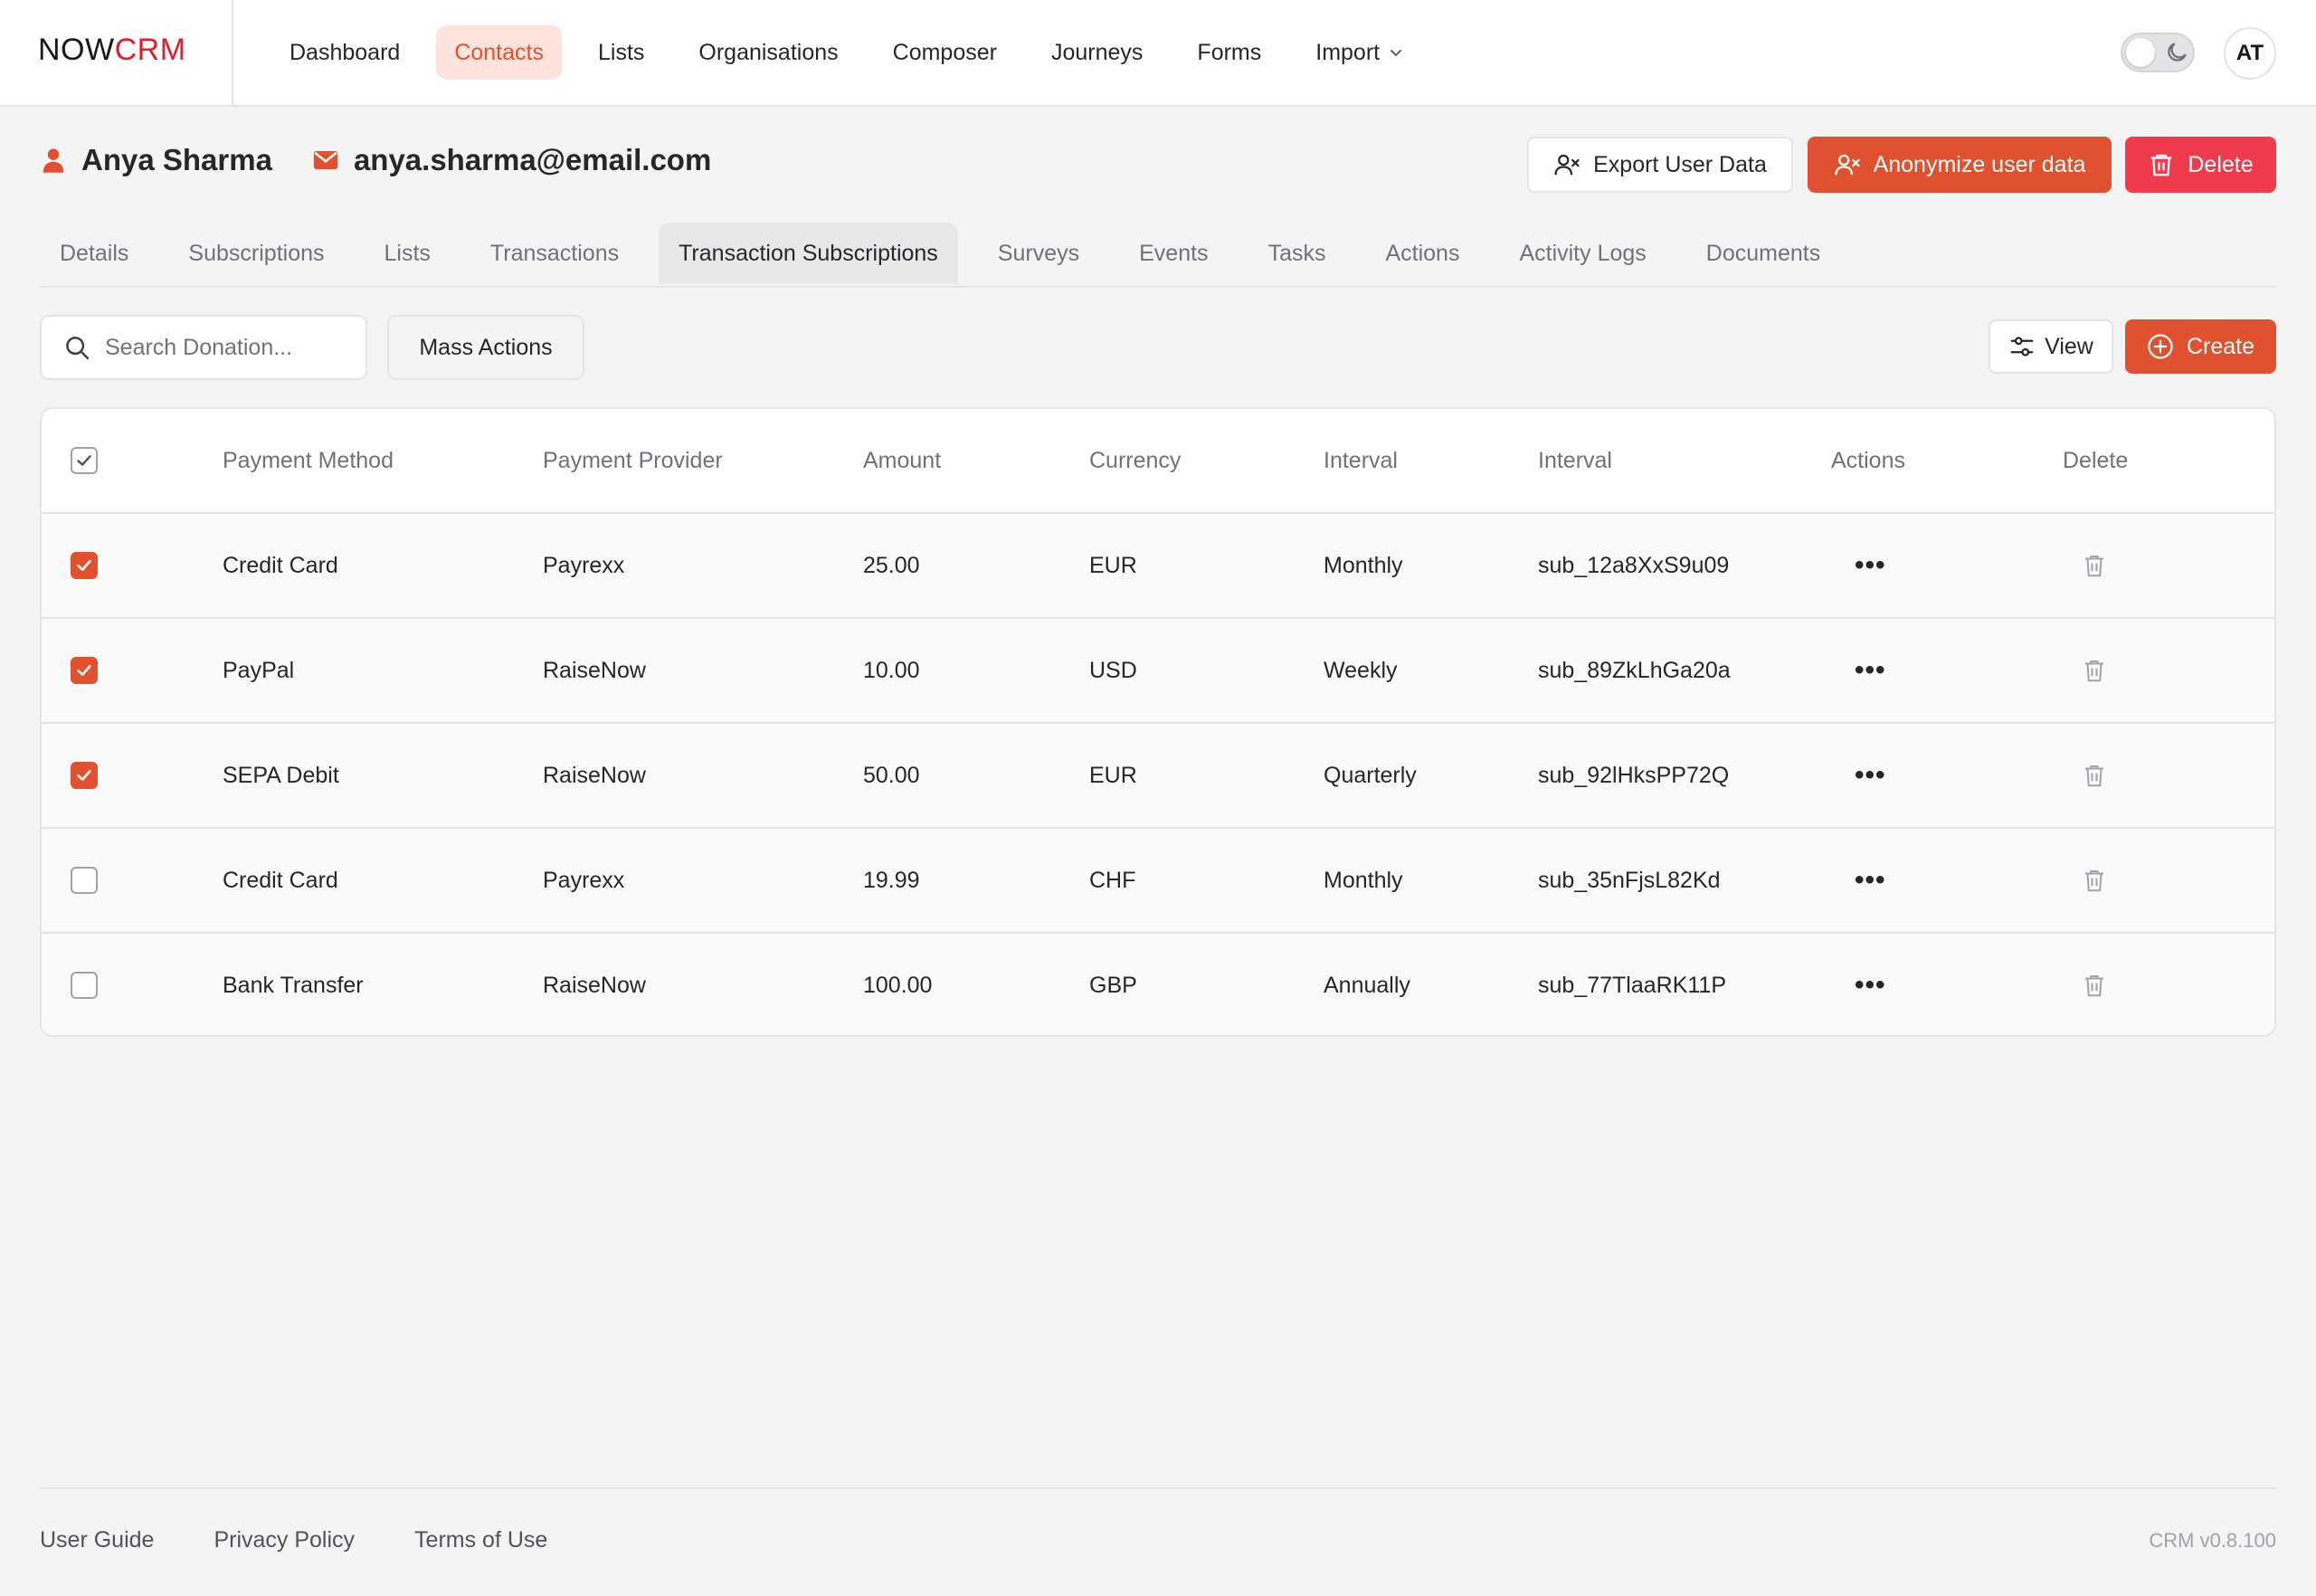 This screenshot has width=2316, height=1596. I want to click on nav-composer: Composer, so click(945, 53).